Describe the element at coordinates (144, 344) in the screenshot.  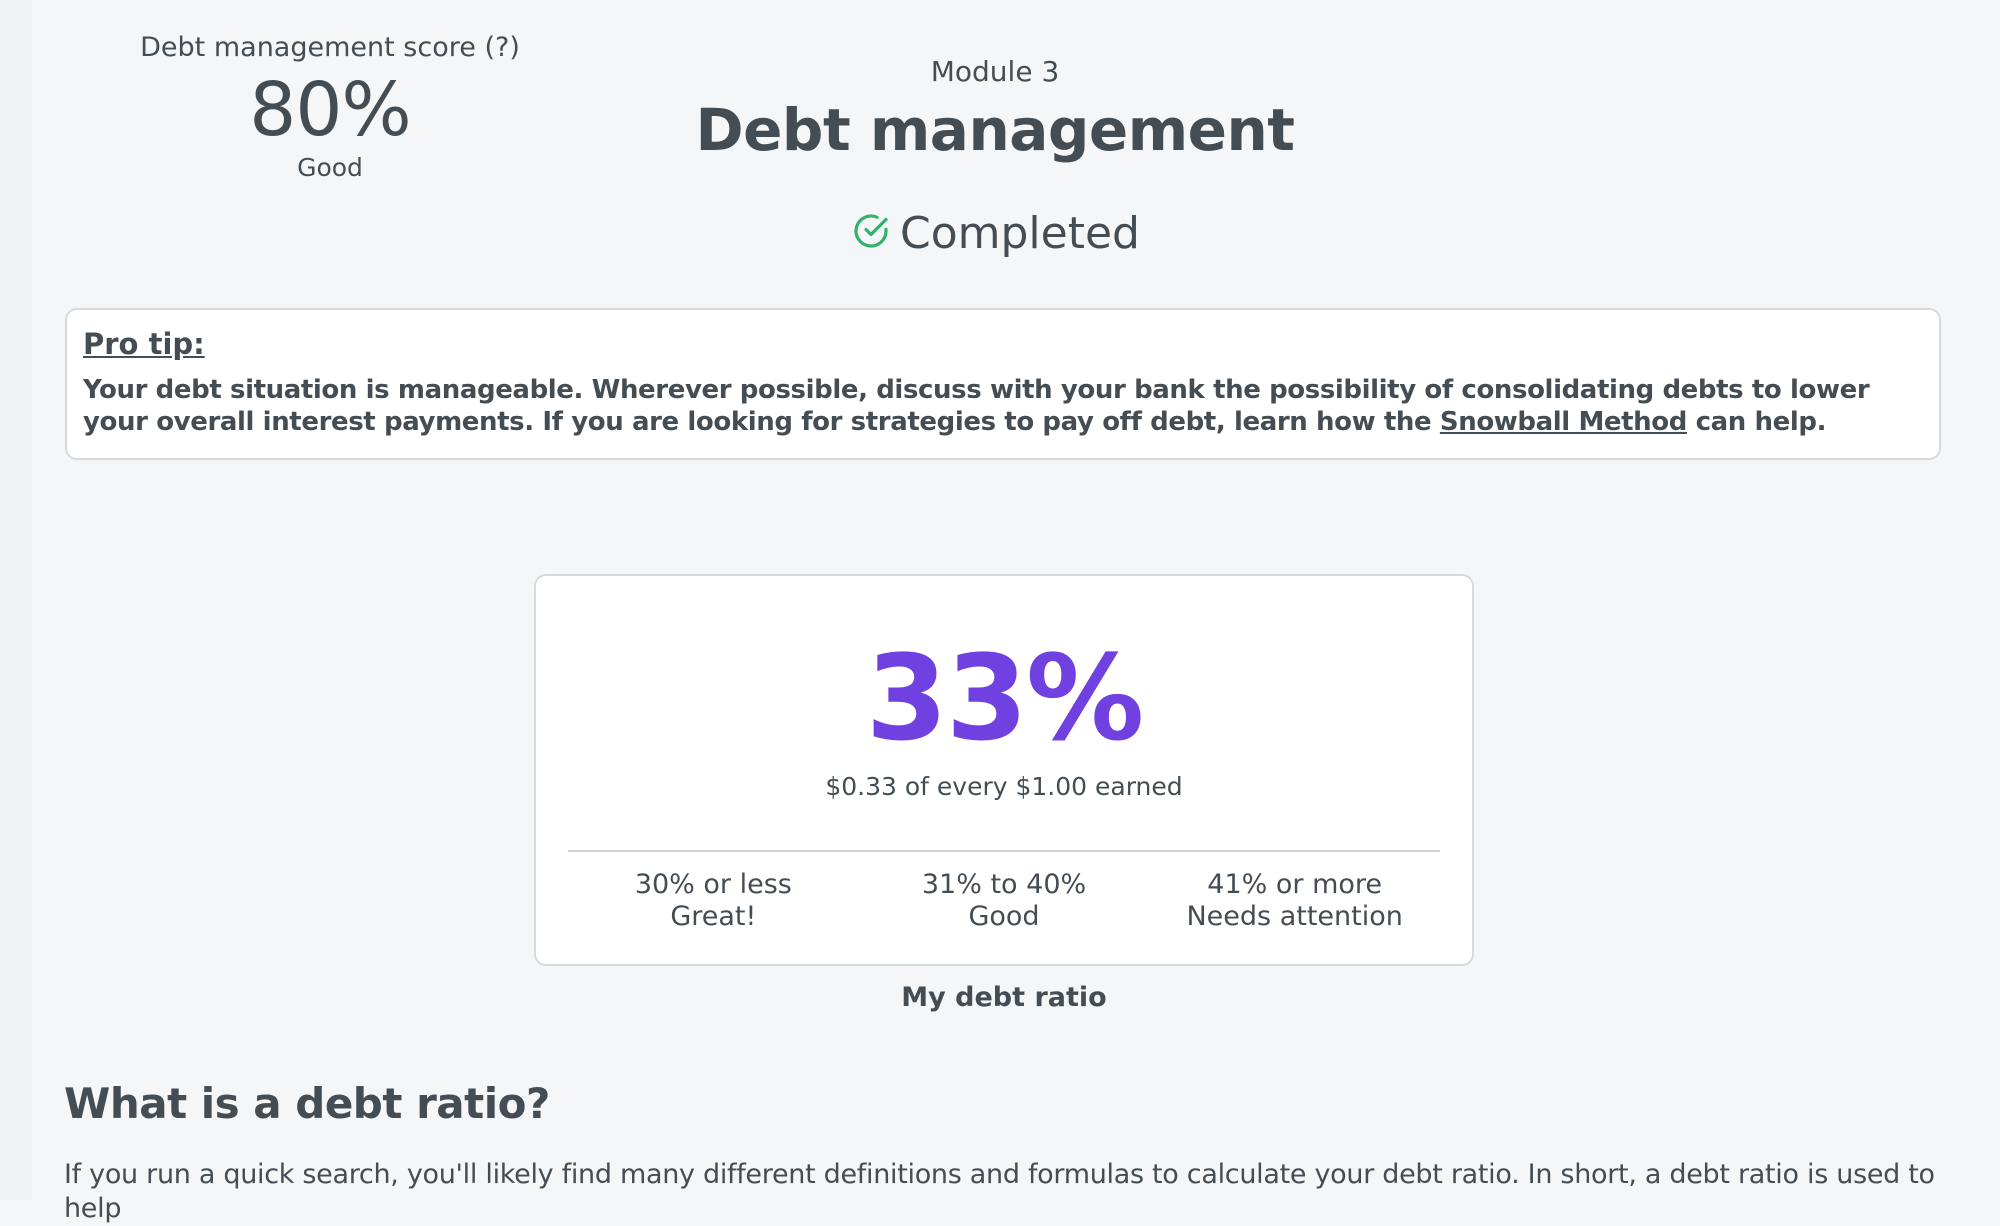
I see `pro-tip-title: Pro tip:` at that location.